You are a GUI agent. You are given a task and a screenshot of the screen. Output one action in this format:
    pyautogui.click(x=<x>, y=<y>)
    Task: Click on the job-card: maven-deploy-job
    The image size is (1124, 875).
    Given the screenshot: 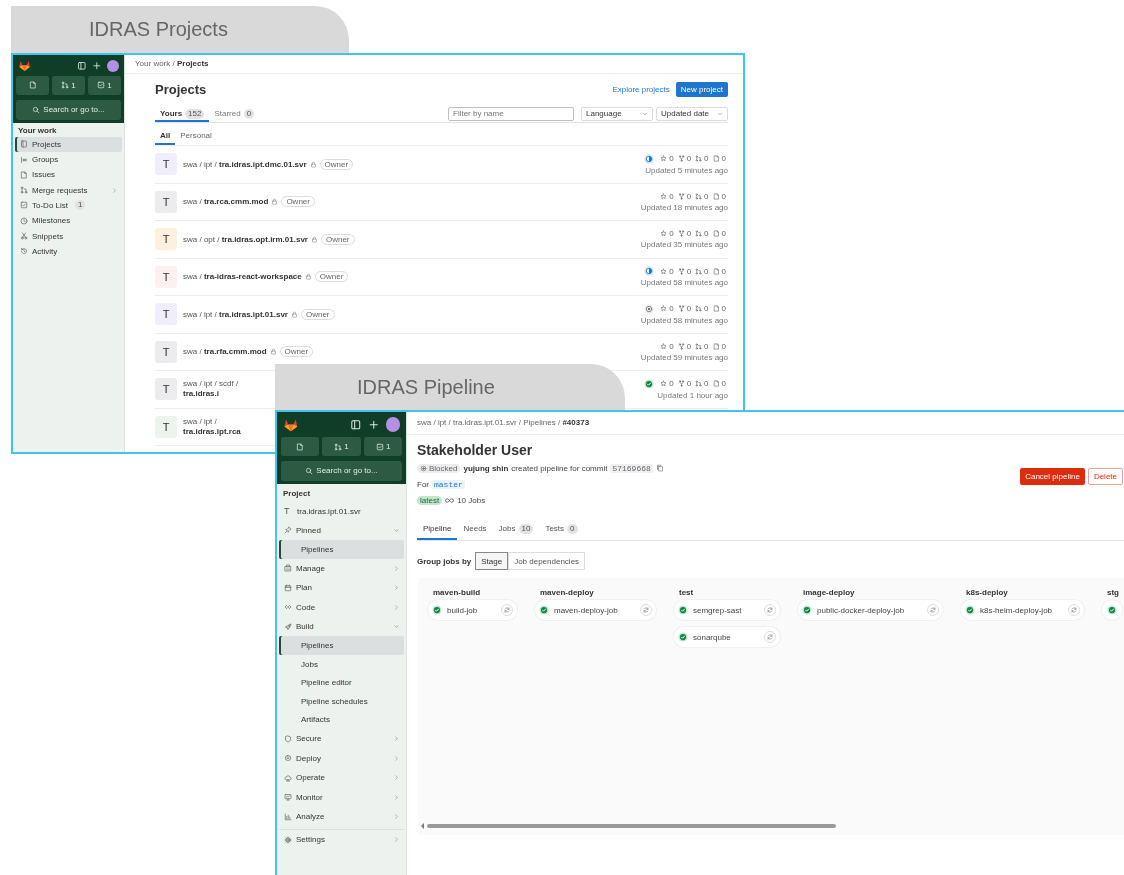 What is the action you would take?
    pyautogui.click(x=595, y=610)
    